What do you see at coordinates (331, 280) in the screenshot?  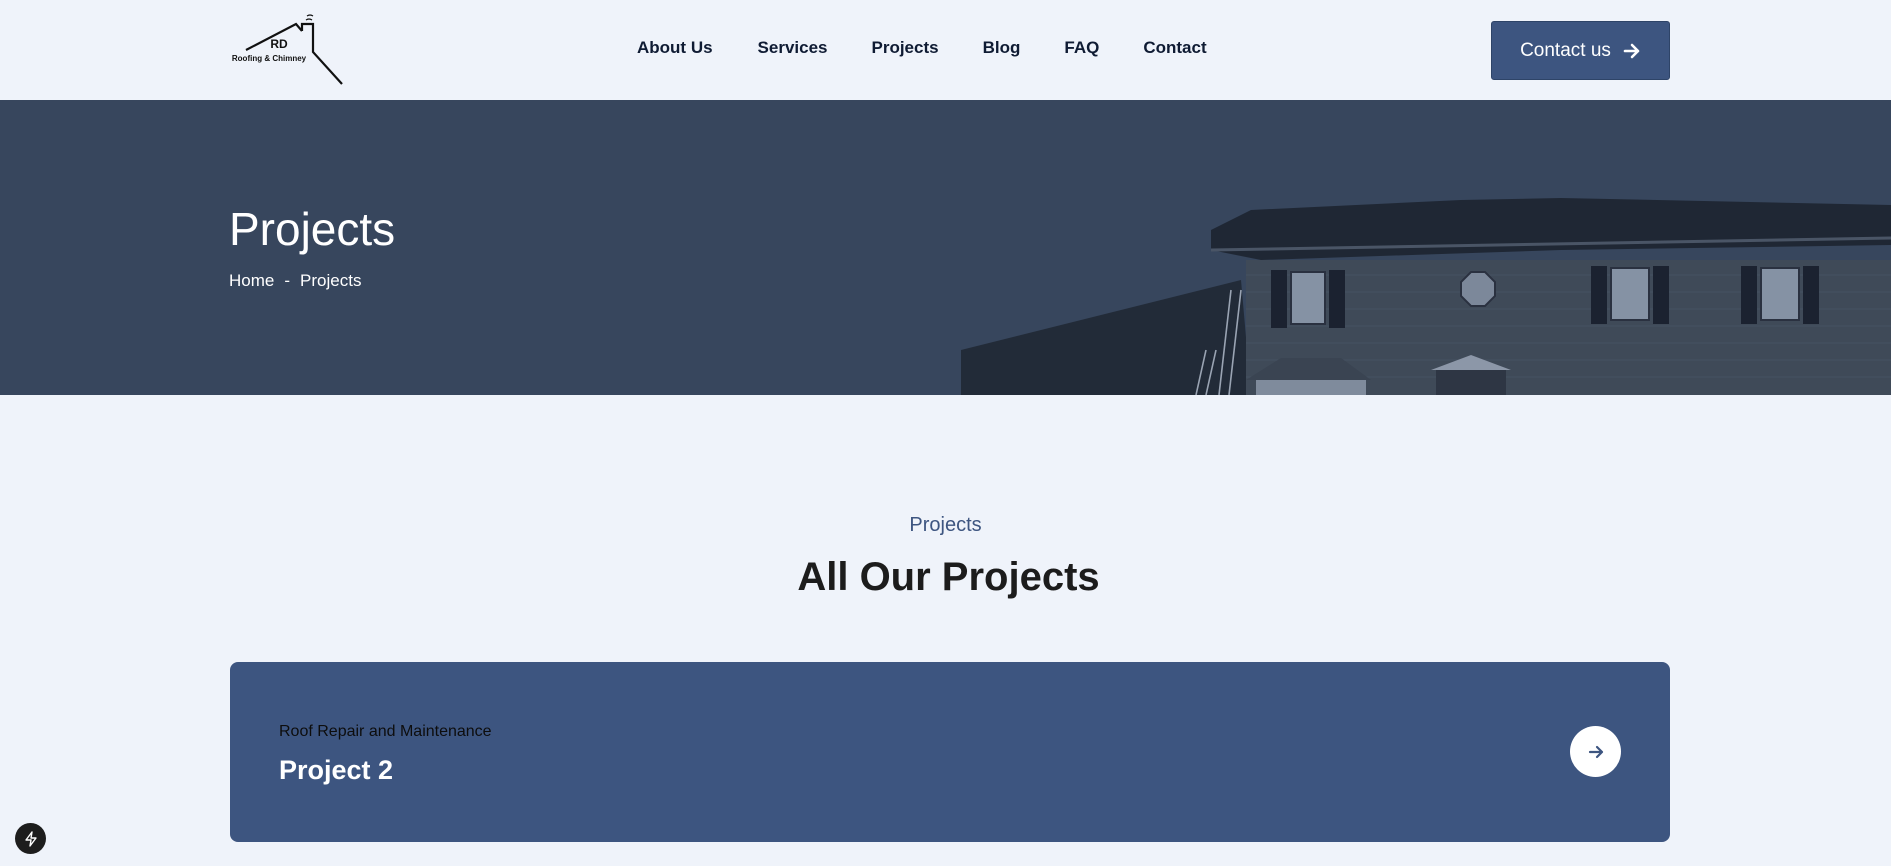 I see `breadcrumb-current: Projects` at bounding box center [331, 280].